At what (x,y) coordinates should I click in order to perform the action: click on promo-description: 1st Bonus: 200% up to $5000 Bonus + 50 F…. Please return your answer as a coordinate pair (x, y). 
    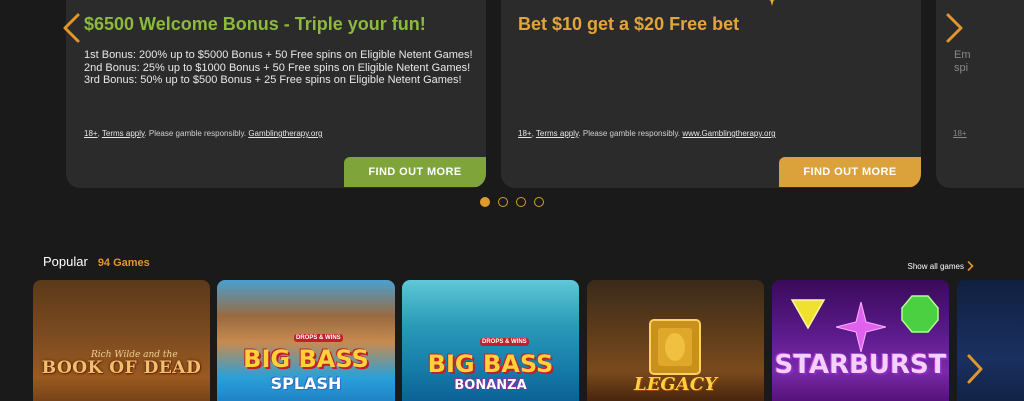
    Looking at the image, I should click on (284, 68).